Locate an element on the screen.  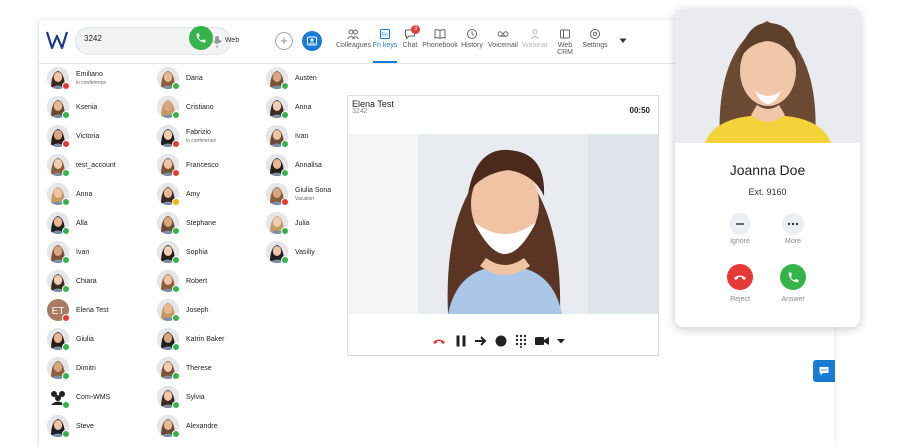
contact-status-text: Vacation is located at coordinates (305, 199).